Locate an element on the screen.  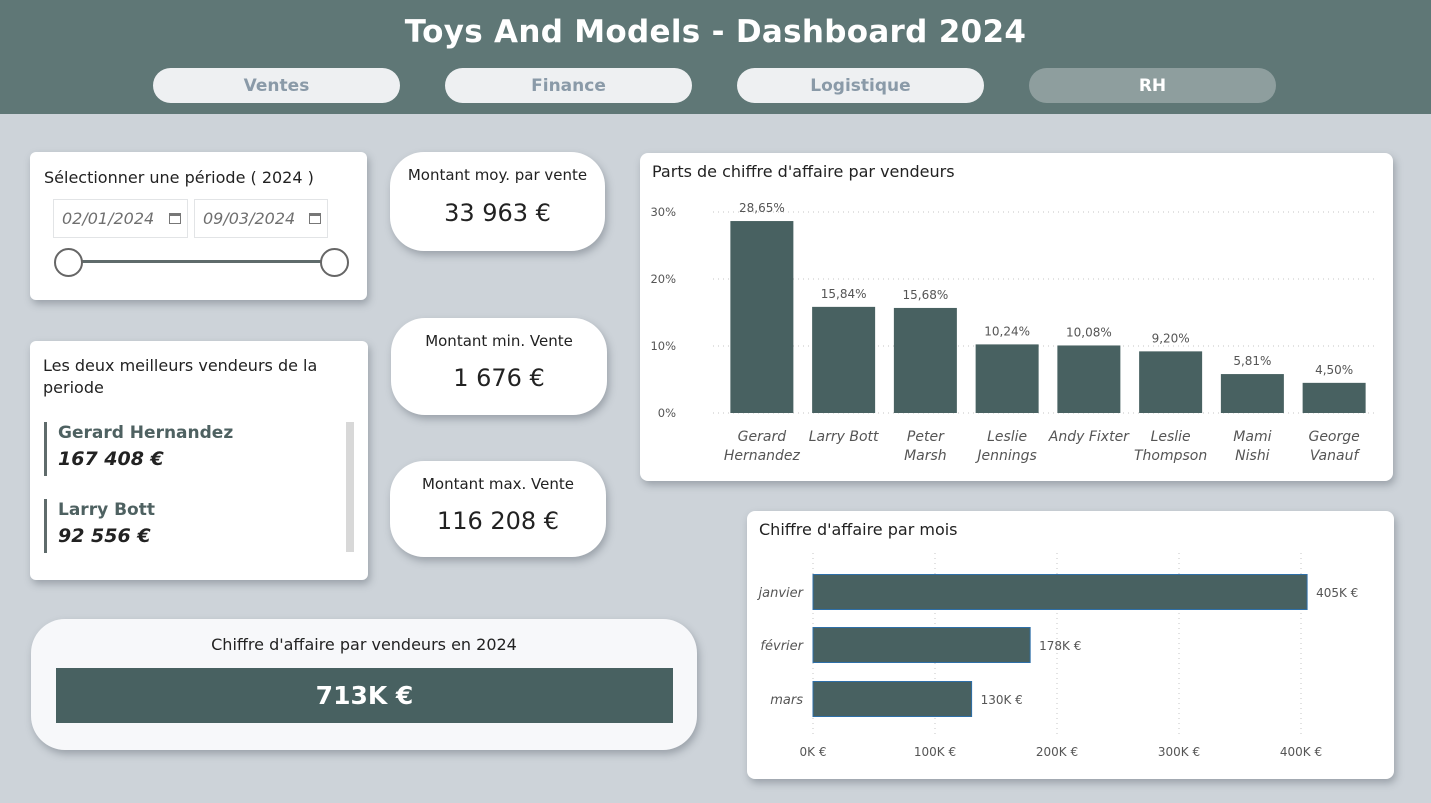
data-label: 10,08% is located at coordinates (1089, 332).